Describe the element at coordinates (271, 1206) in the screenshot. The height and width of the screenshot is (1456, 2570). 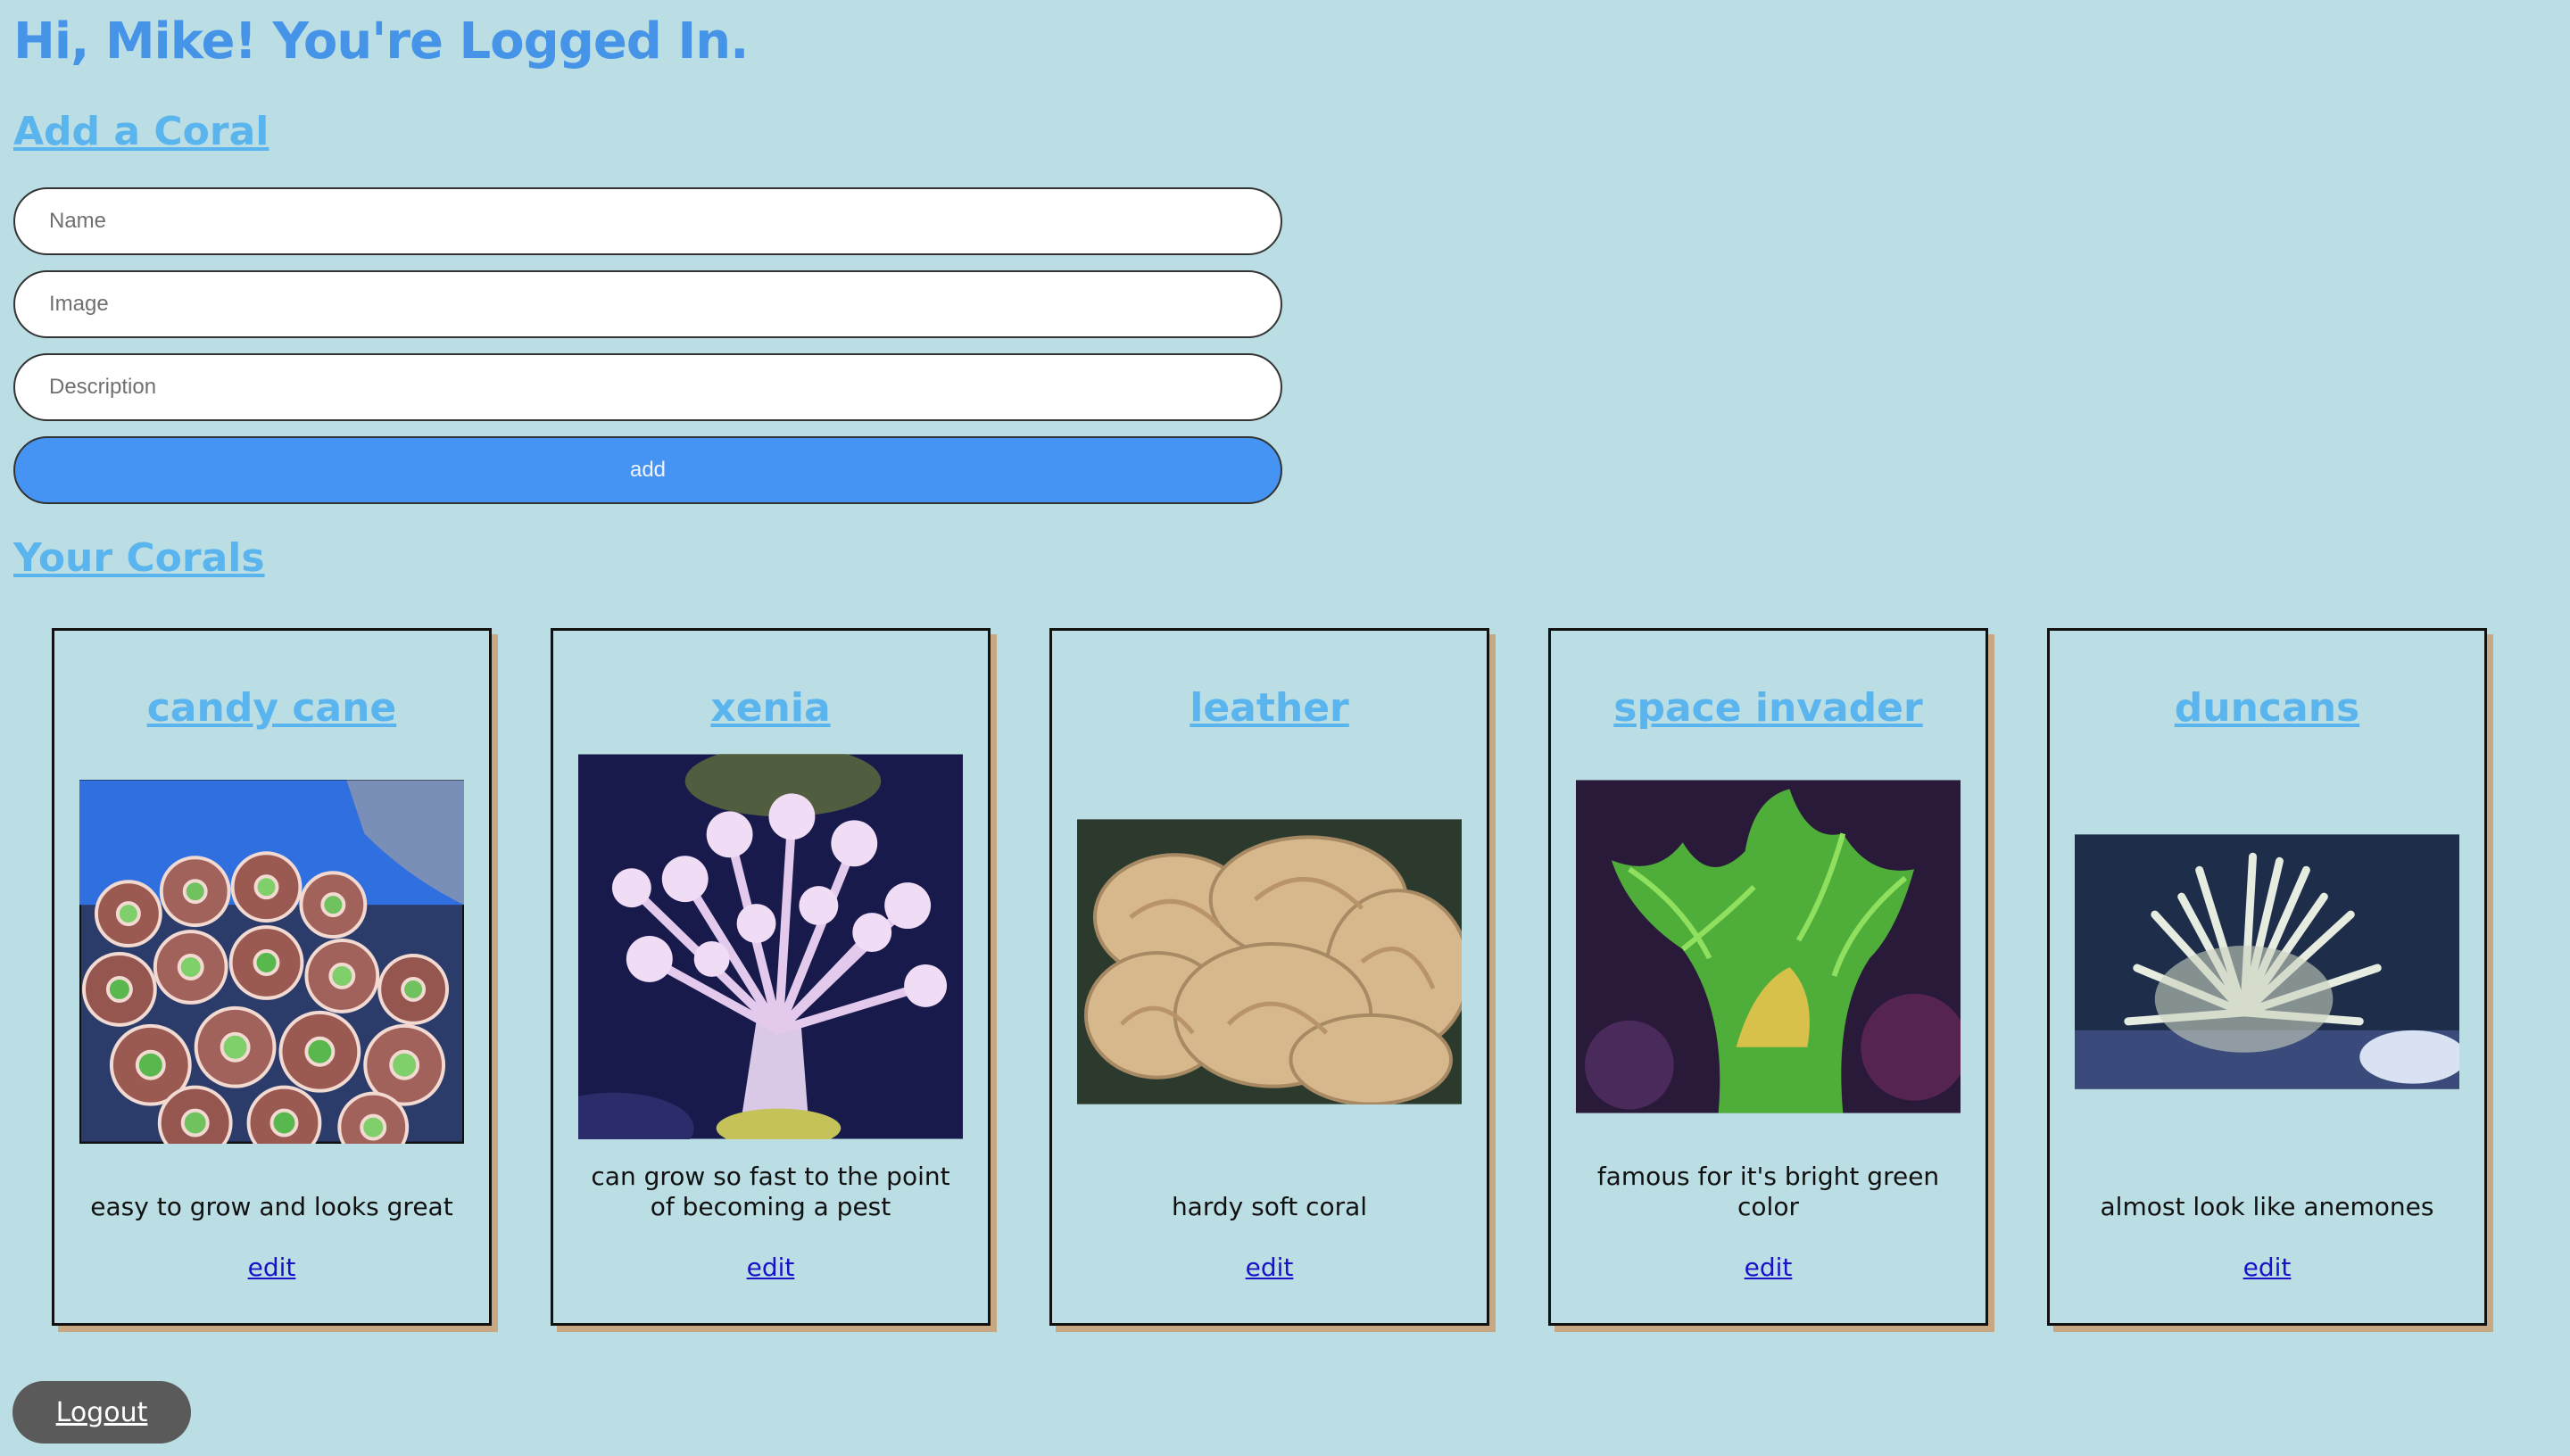
I see `coral-description: easy to grow and looks great` at that location.